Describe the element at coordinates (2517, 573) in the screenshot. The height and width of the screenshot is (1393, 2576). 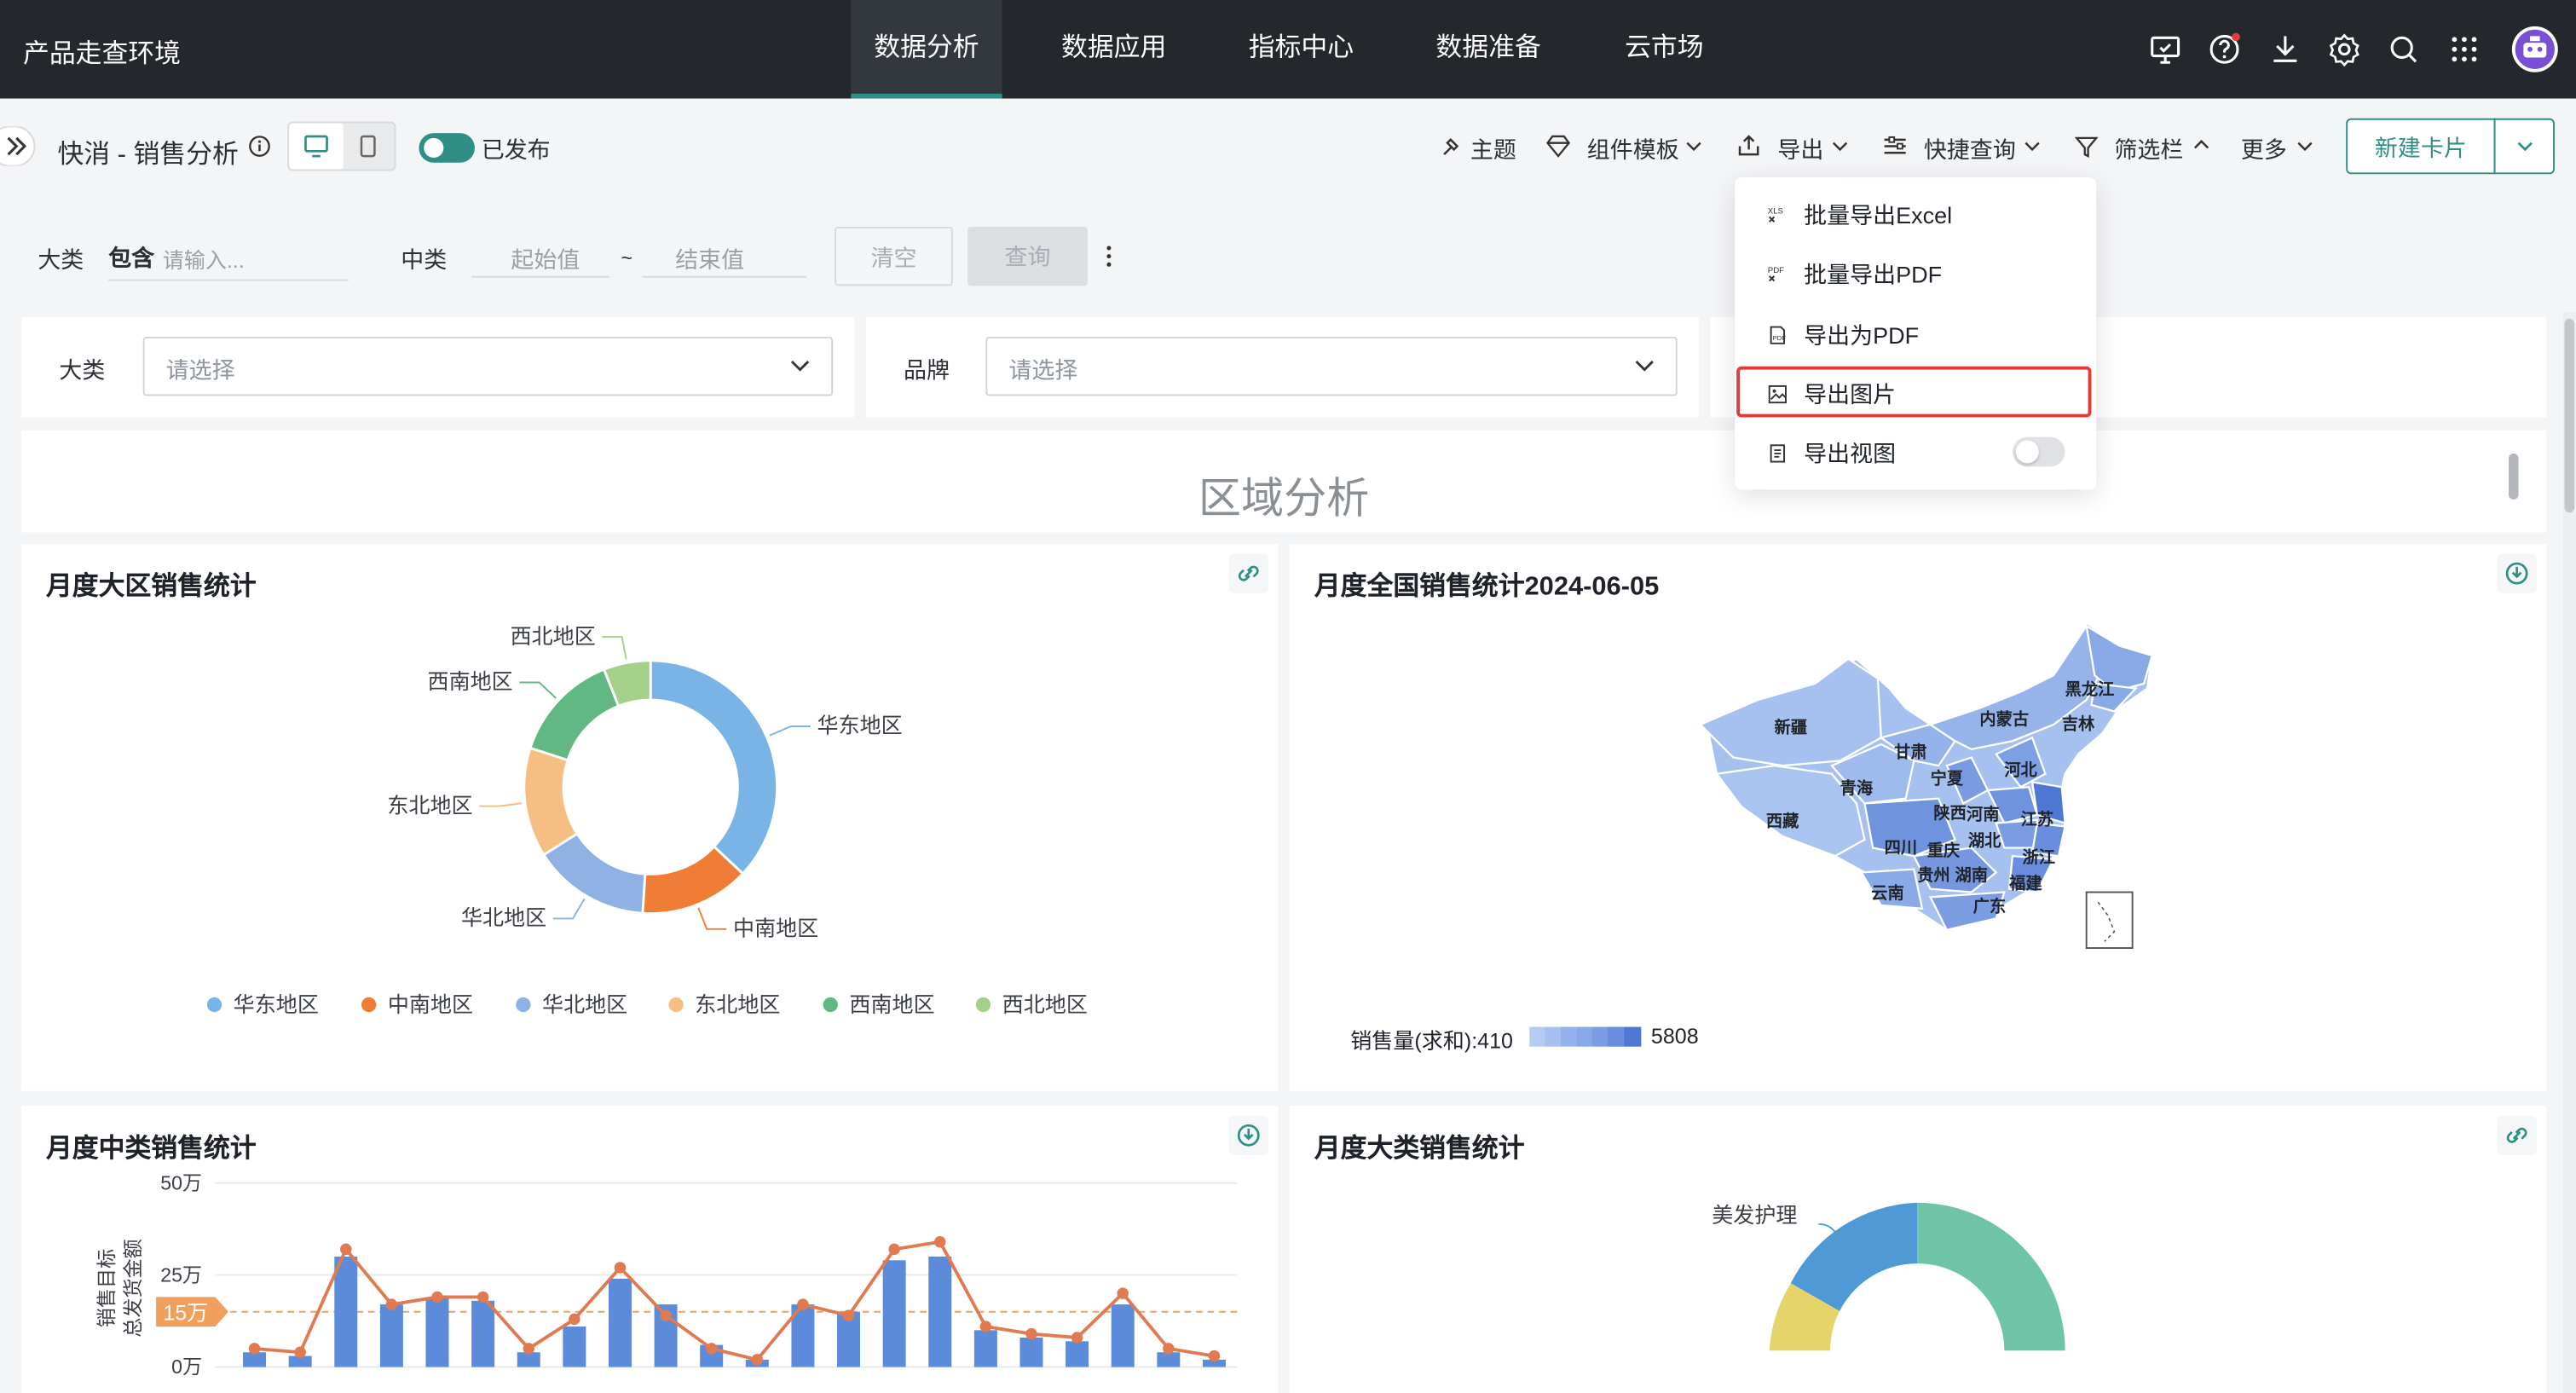
I see `card-download-icon` at that location.